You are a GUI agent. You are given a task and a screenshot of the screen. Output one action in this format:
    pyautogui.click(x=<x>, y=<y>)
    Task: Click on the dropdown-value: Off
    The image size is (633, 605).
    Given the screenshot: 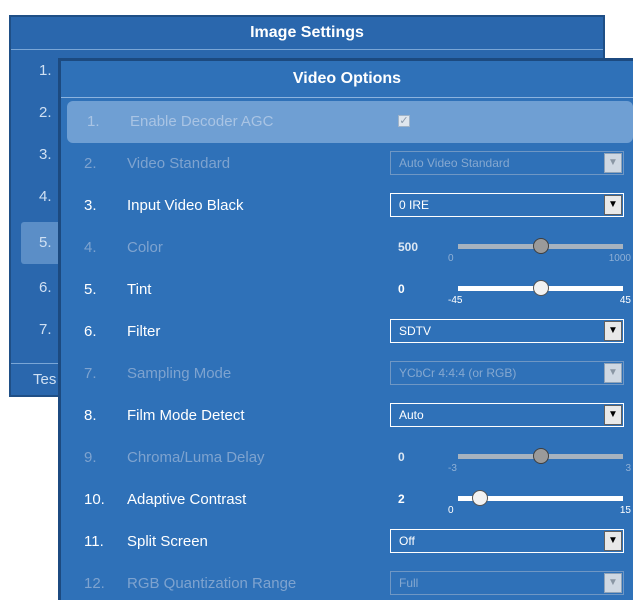 What is the action you would take?
    pyautogui.click(x=407, y=541)
    